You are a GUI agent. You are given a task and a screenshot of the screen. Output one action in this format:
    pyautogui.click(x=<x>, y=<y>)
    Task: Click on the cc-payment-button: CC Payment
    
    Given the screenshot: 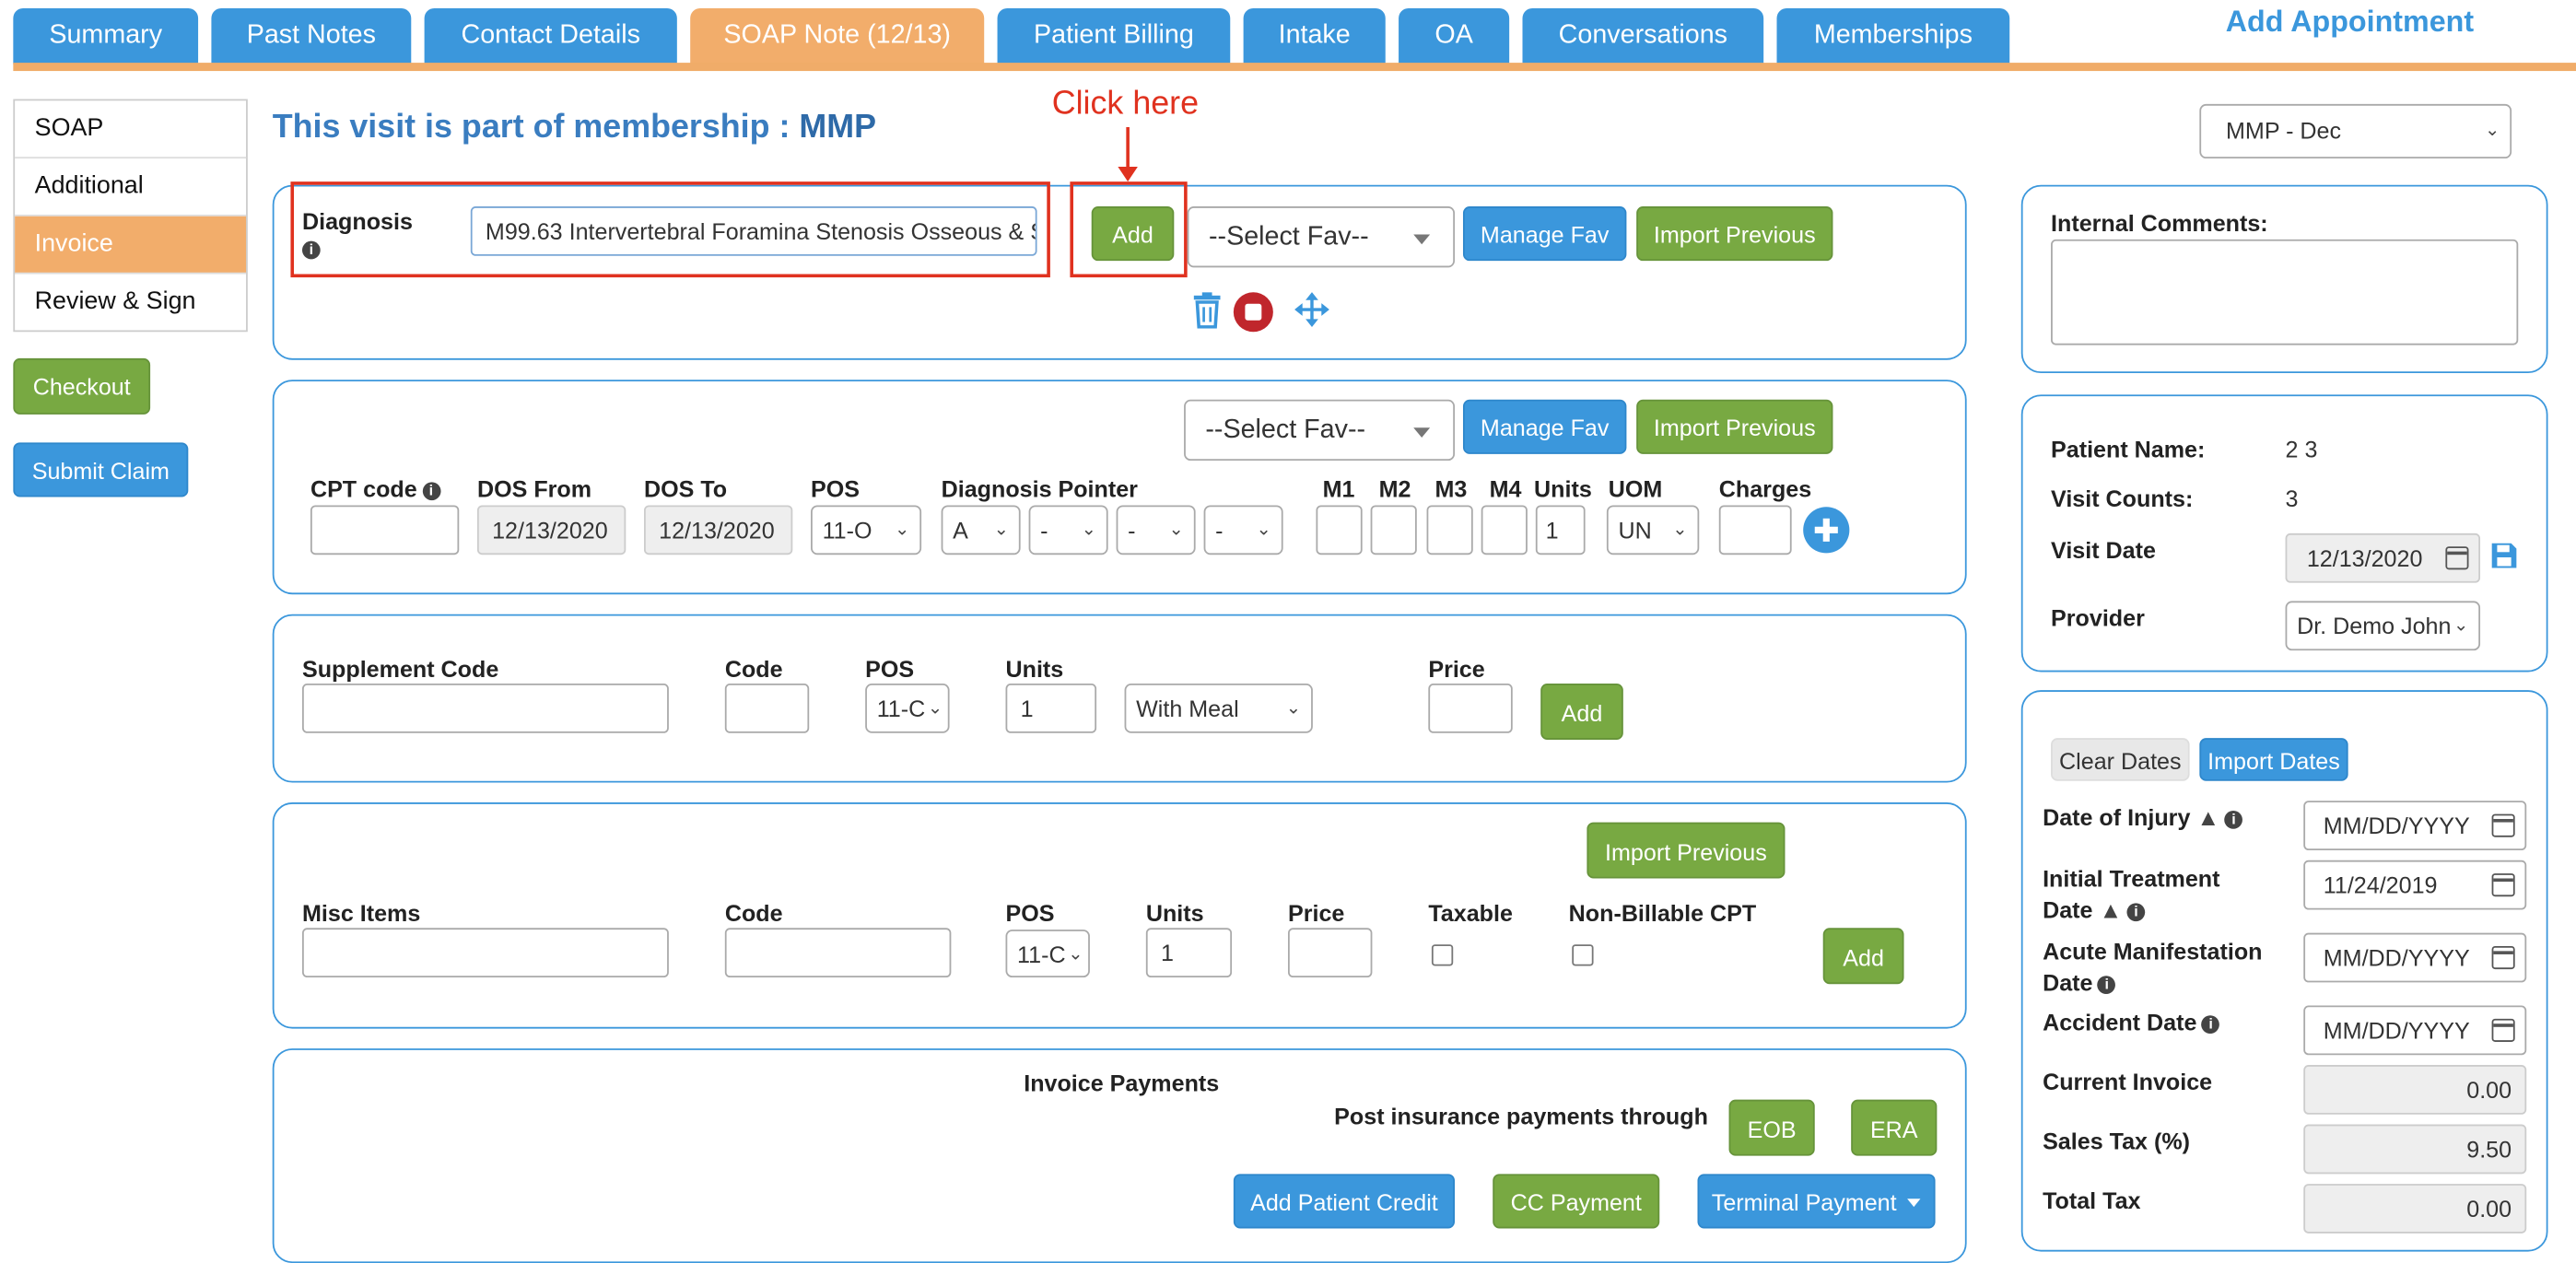 What is the action you would take?
    pyautogui.click(x=1576, y=1201)
    